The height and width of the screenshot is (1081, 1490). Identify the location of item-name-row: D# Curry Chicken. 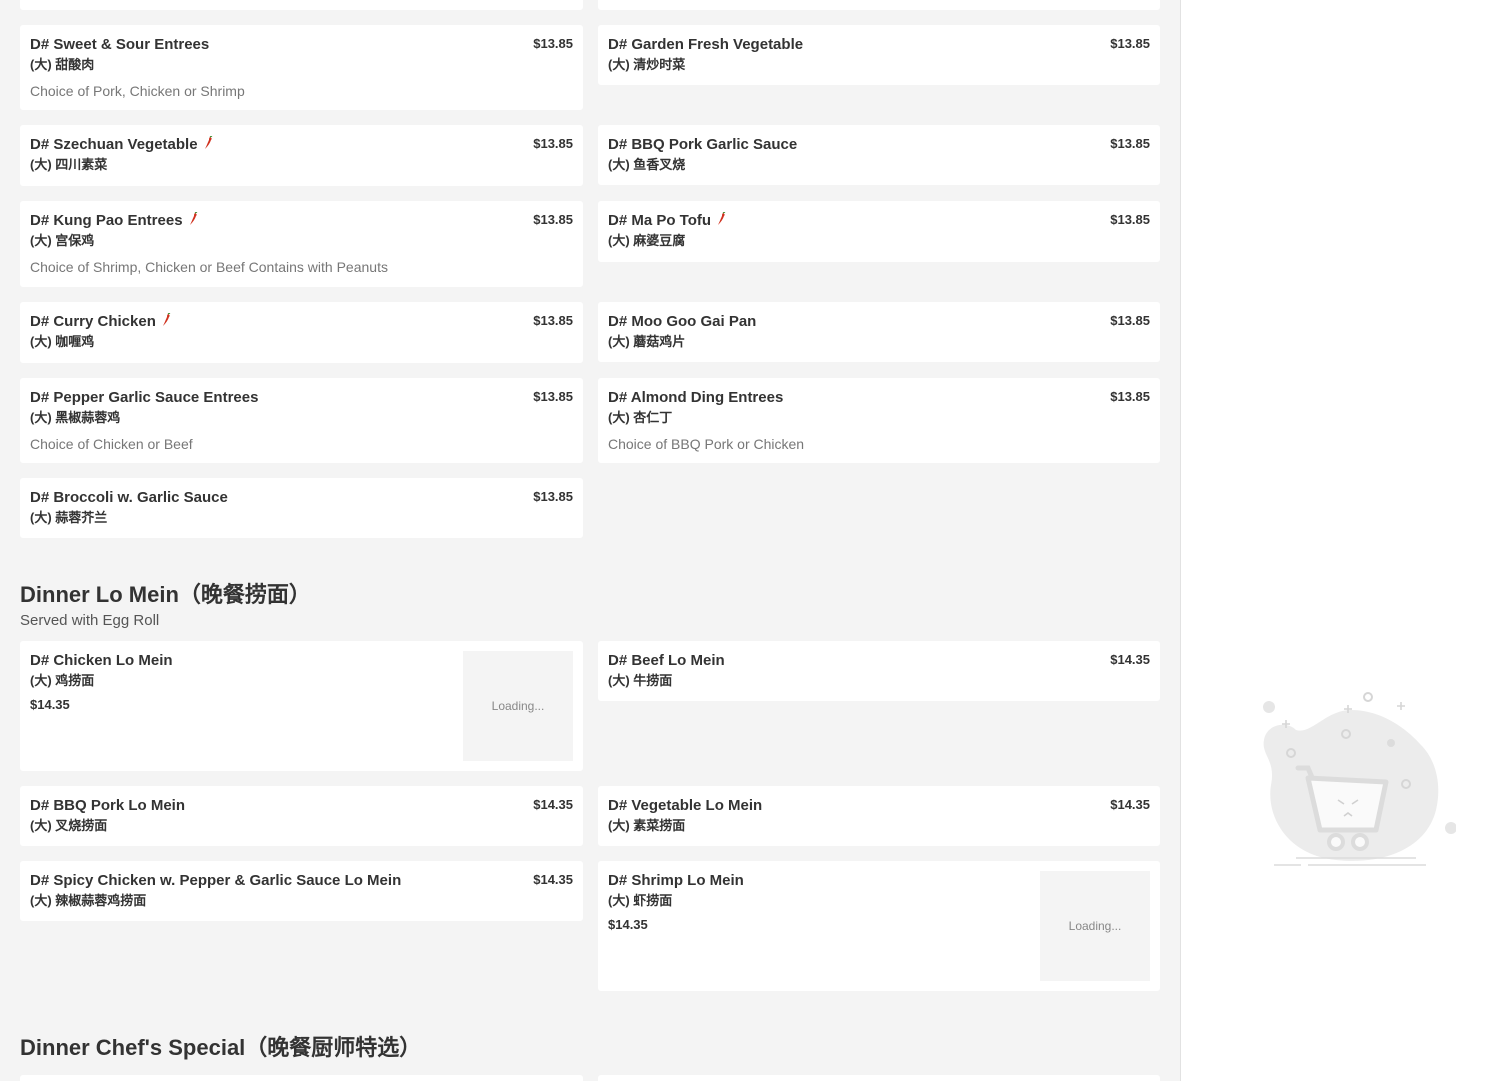
(301, 322).